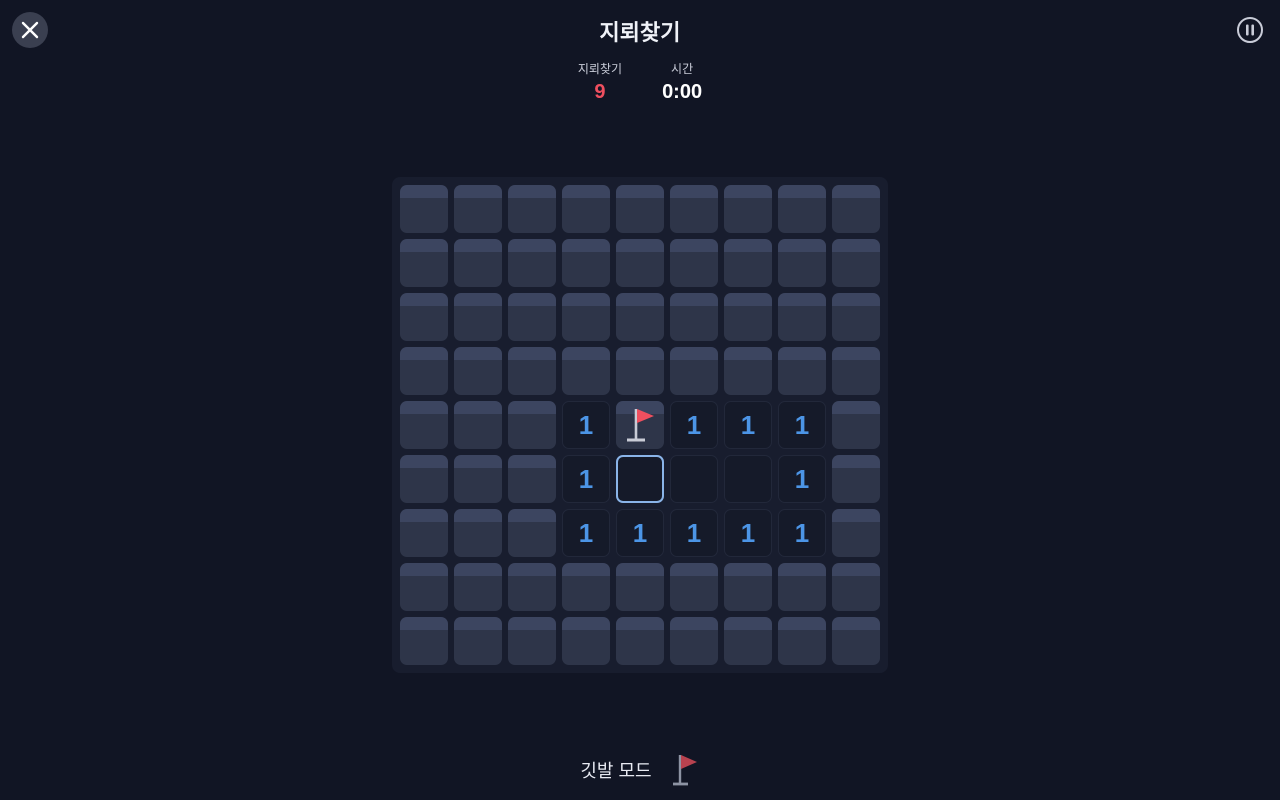 This screenshot has height=800, width=1280. What do you see at coordinates (600, 92) in the screenshot?
I see `mine-counter-value: 9` at bounding box center [600, 92].